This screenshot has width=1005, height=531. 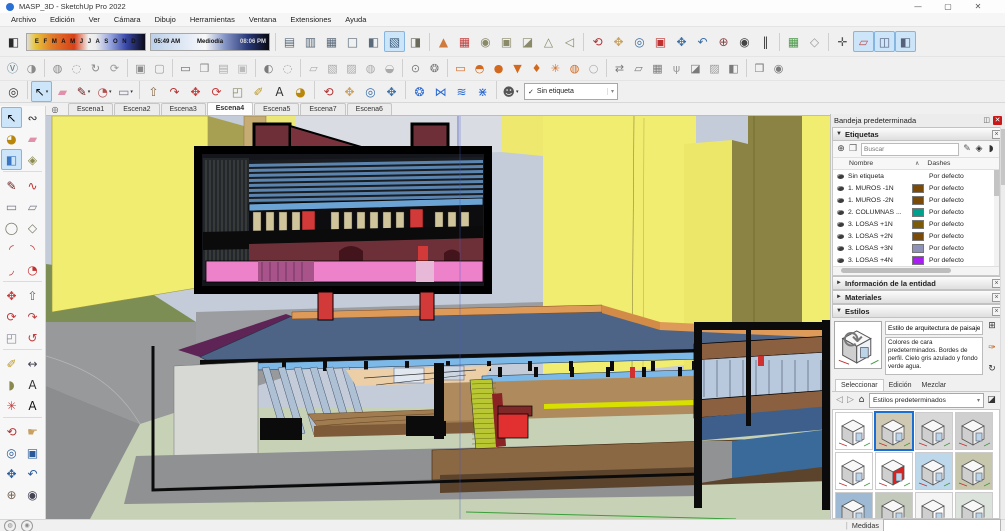 I want to click on tag-row: 3. LOSAS +1N Por defecto, so click(x=916, y=224).